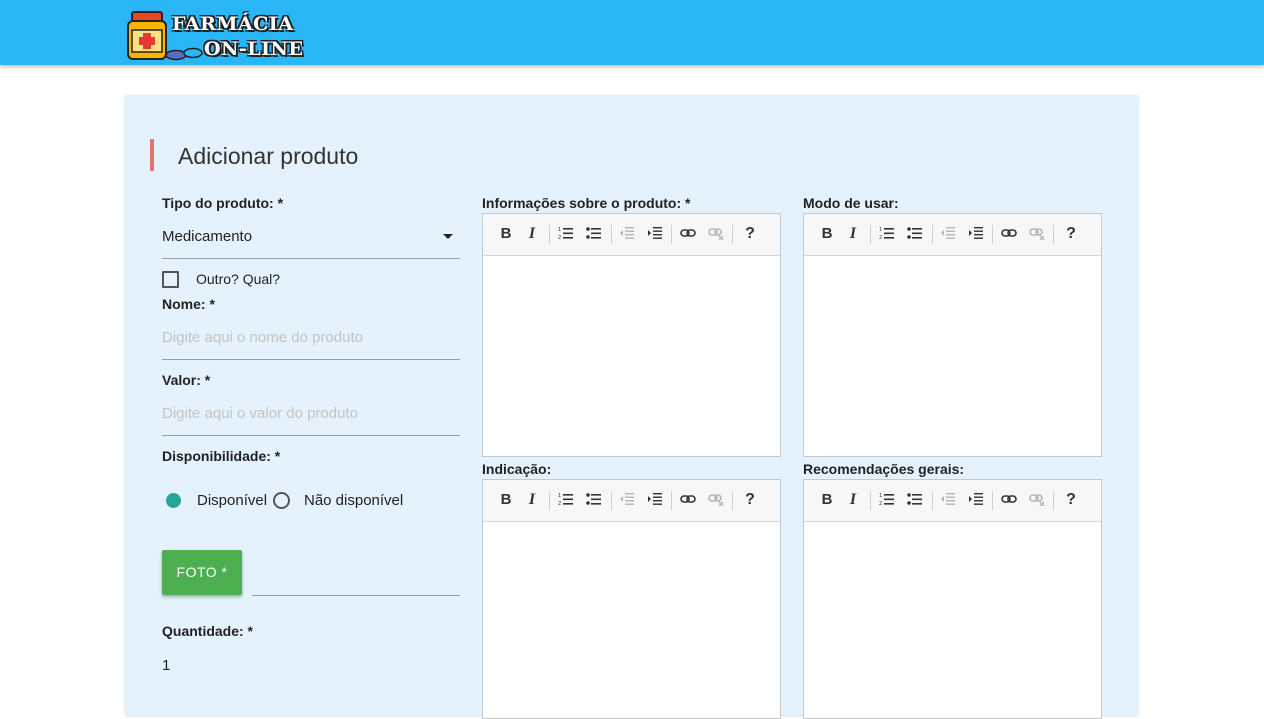 The image size is (1264, 719). Describe the element at coordinates (238, 279) in the screenshot. I see `outro-checkbox-label: Outro? Qual?` at that location.